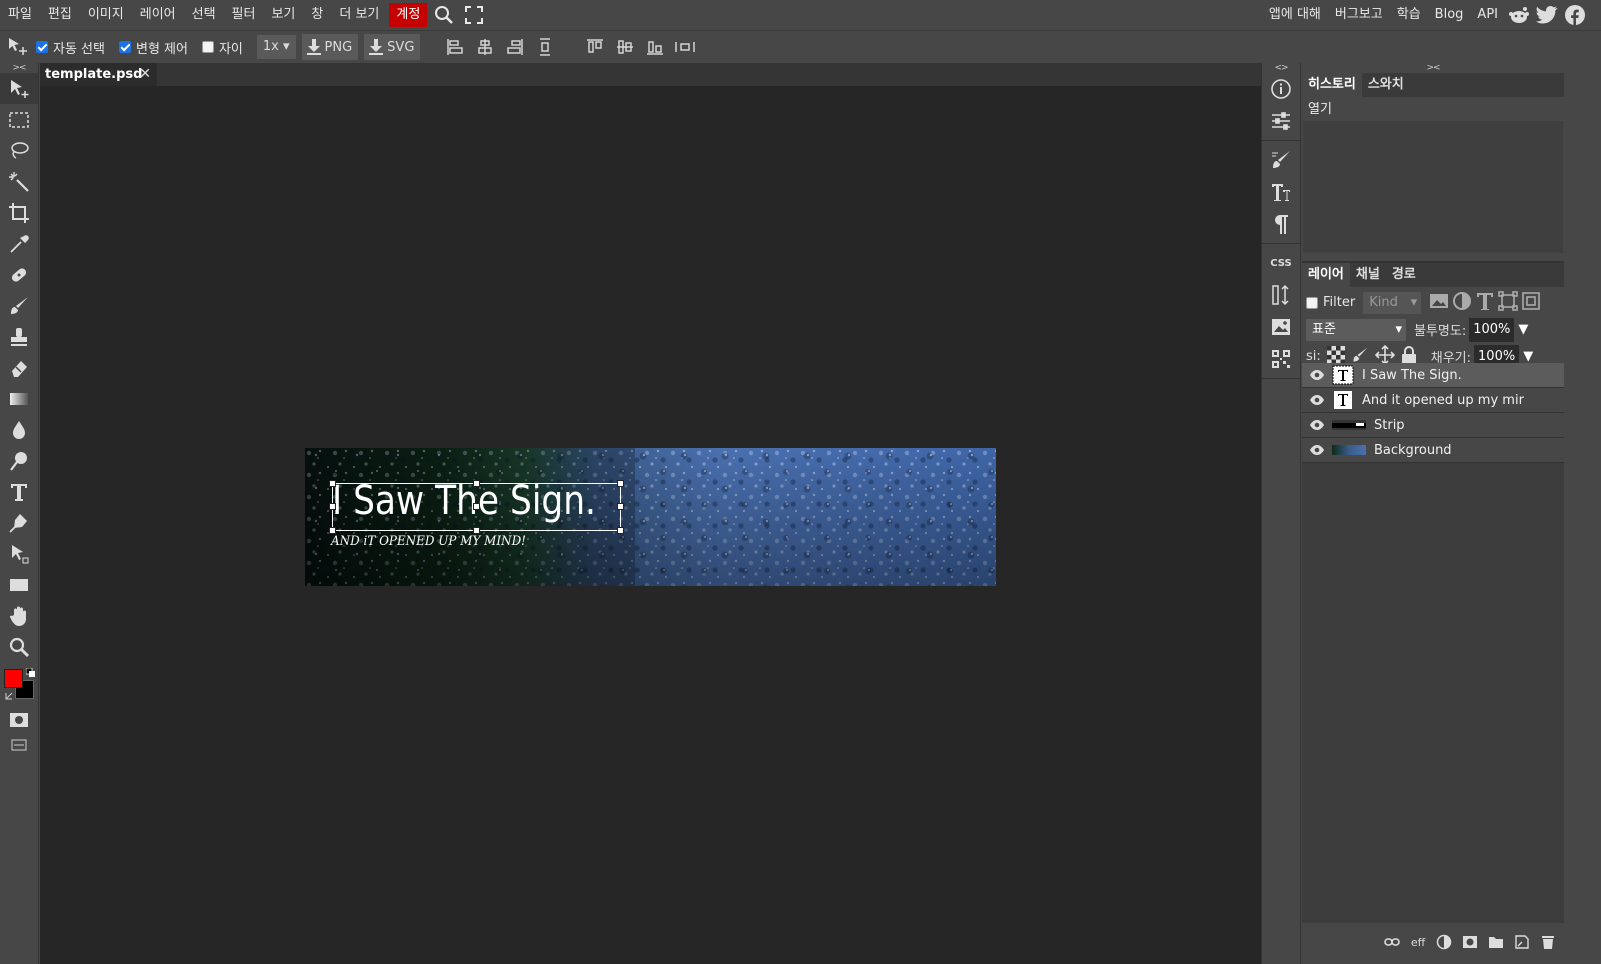 Image resolution: width=1601 pixels, height=964 pixels. What do you see at coordinates (19, 336) in the screenshot?
I see `stamp-tool` at bounding box center [19, 336].